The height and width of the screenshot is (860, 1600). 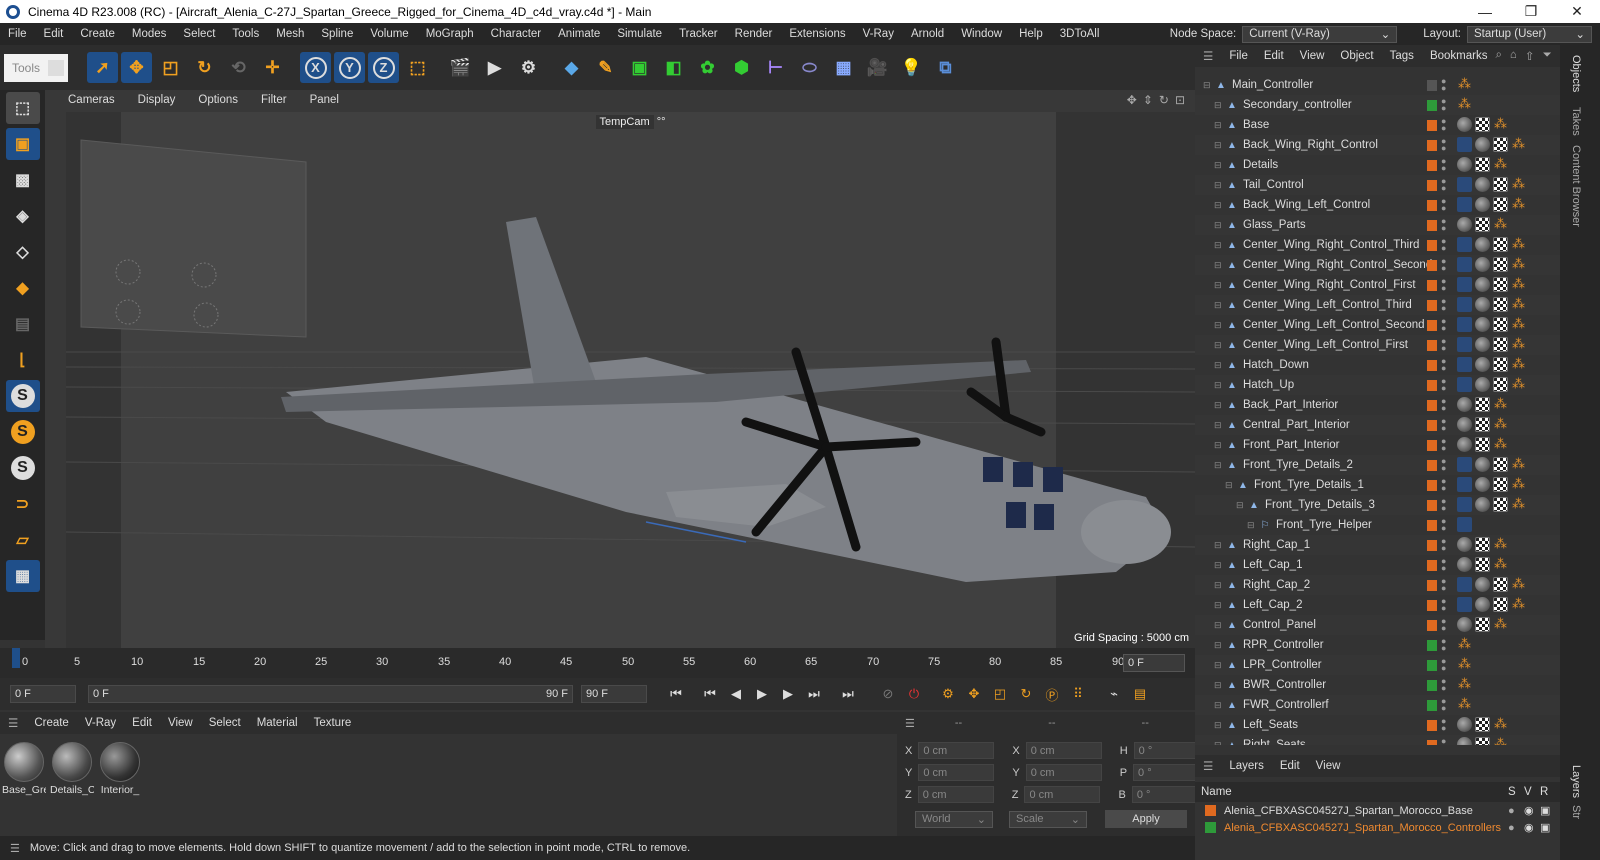 I want to click on object-row: ⊟ ▲ Details ● ● ⁂, so click(x=1377, y=165).